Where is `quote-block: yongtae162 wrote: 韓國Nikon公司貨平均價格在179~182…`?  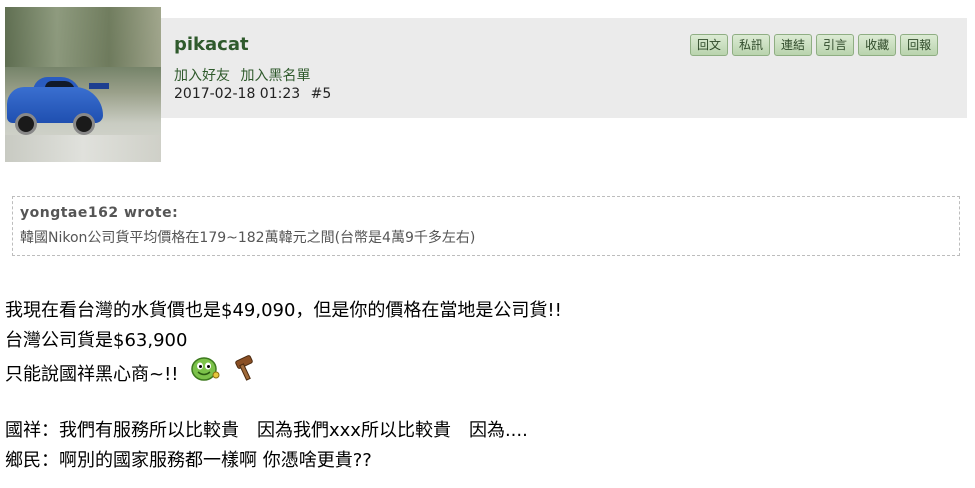
quote-block: yongtae162 wrote: 韓國Nikon公司貨平均價格在179~182… is located at coordinates (486, 226).